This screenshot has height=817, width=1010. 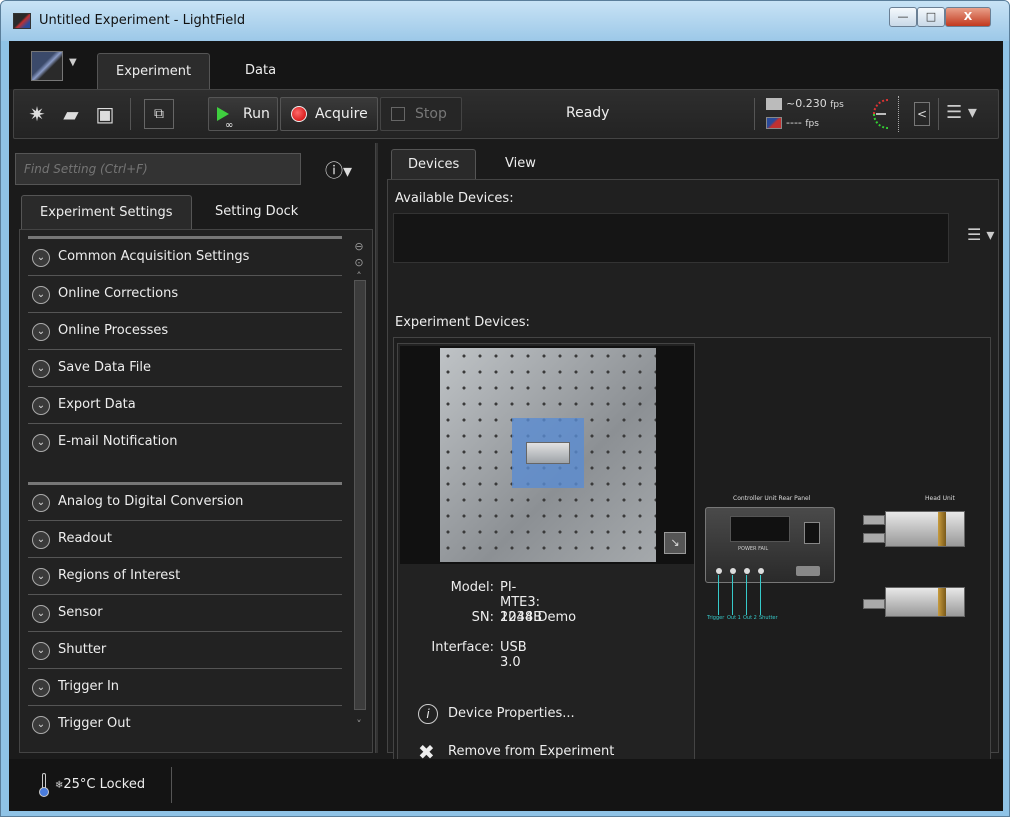 I want to click on status-divider, so click(x=171, y=785).